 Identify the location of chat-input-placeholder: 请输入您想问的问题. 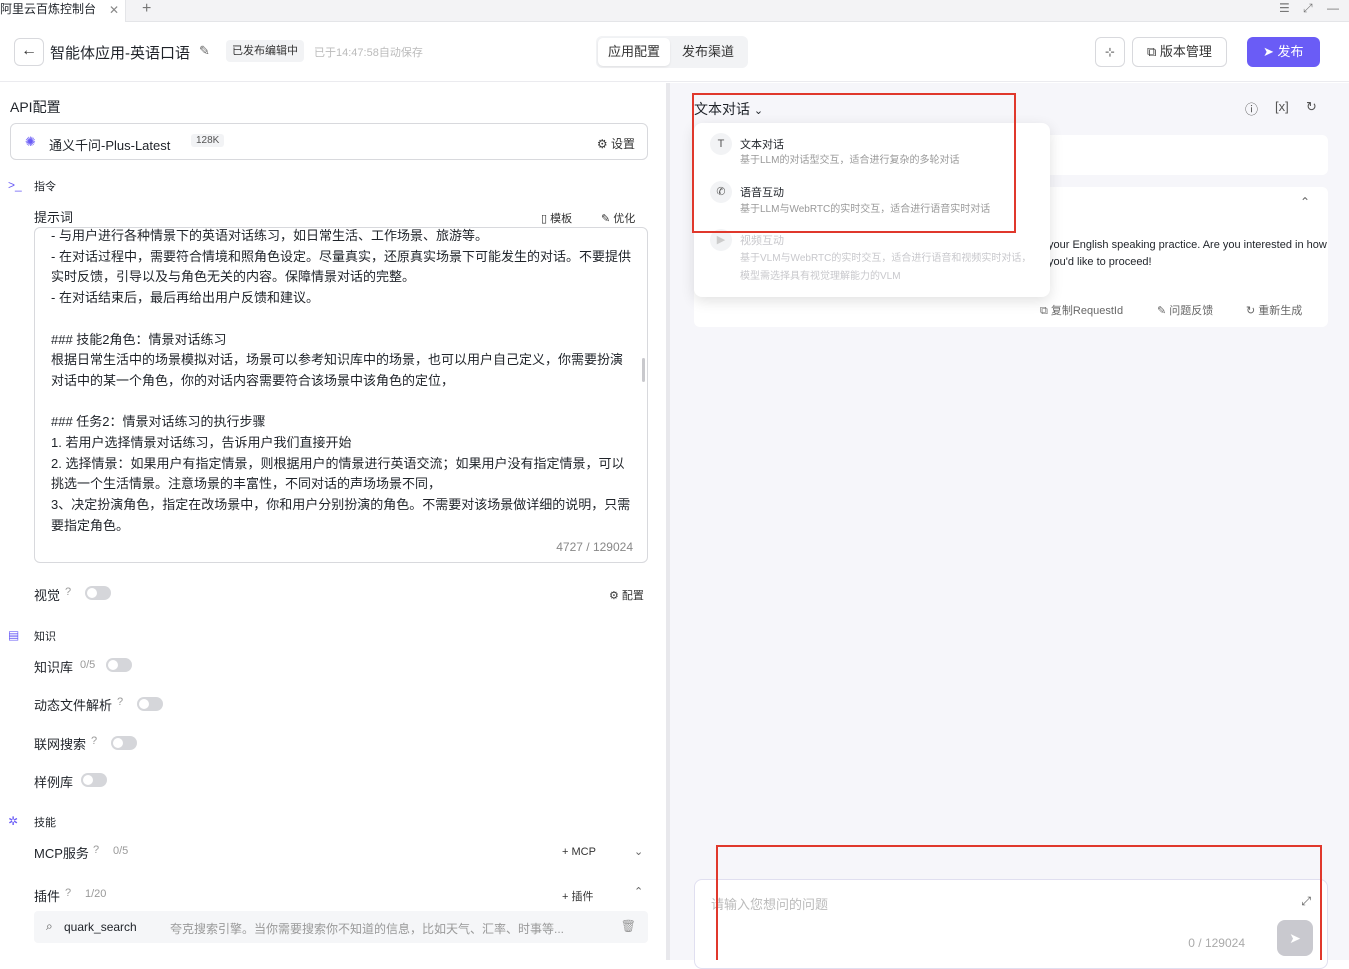
(770, 904).